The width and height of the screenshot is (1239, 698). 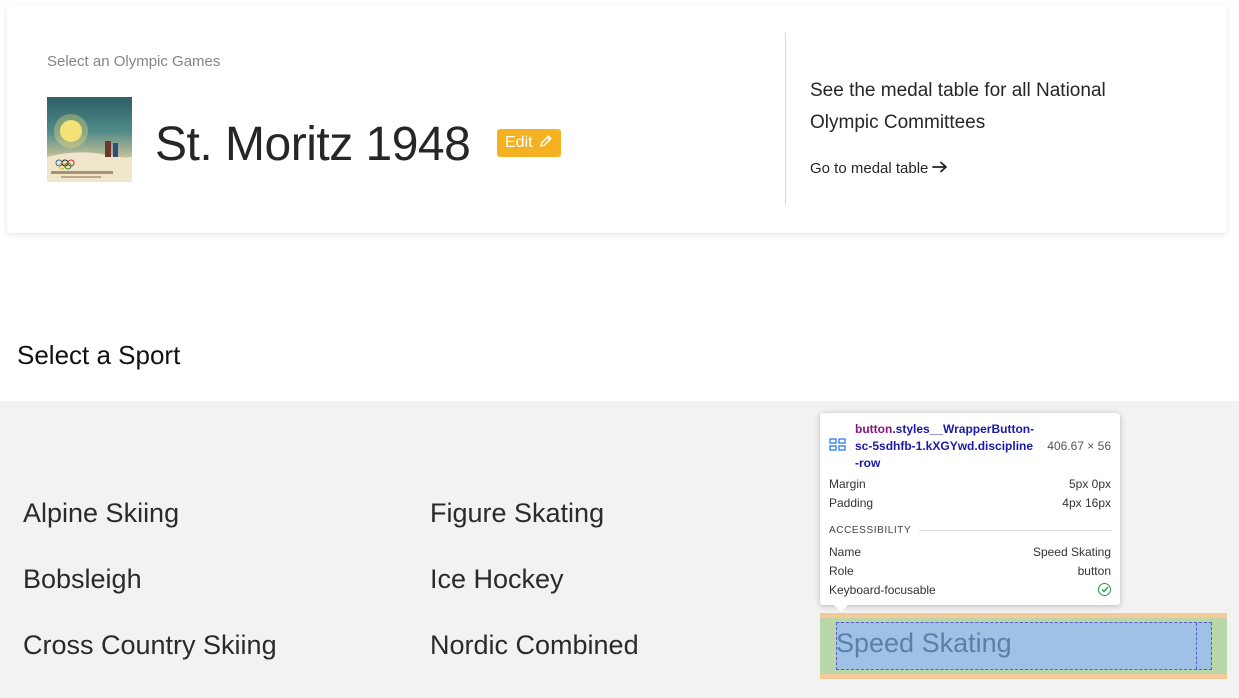 I want to click on medal-table-link: Go to medal table, so click(x=879, y=168).